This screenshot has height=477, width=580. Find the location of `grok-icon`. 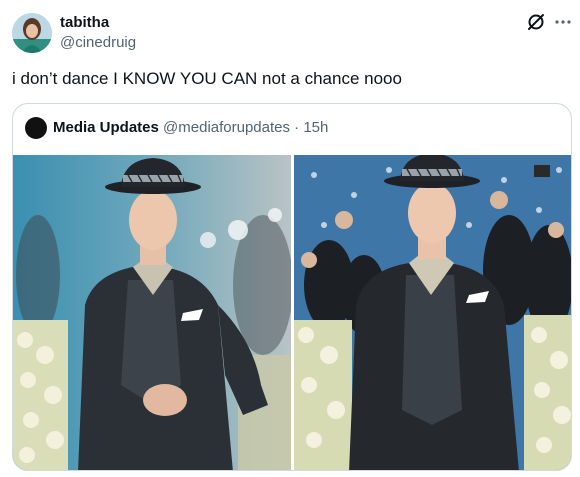

grok-icon is located at coordinates (536, 22).